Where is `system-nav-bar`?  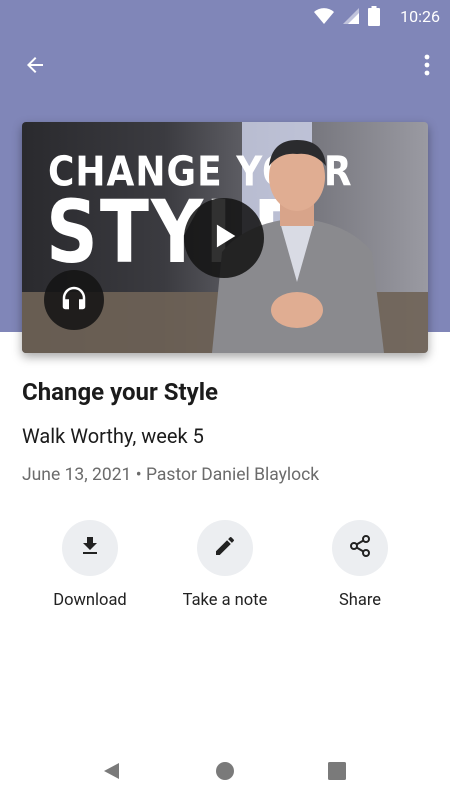 system-nav-bar is located at coordinates (225, 772).